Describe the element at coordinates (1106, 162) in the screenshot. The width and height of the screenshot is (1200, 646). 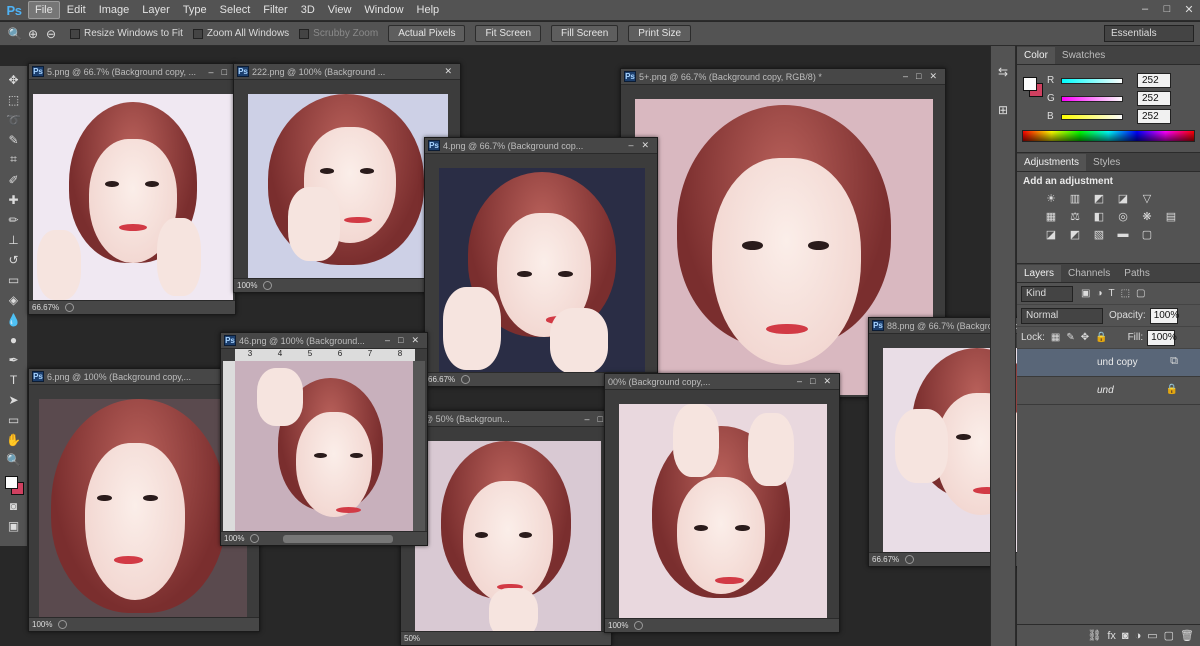
I see `tab-styles: Styles` at that location.